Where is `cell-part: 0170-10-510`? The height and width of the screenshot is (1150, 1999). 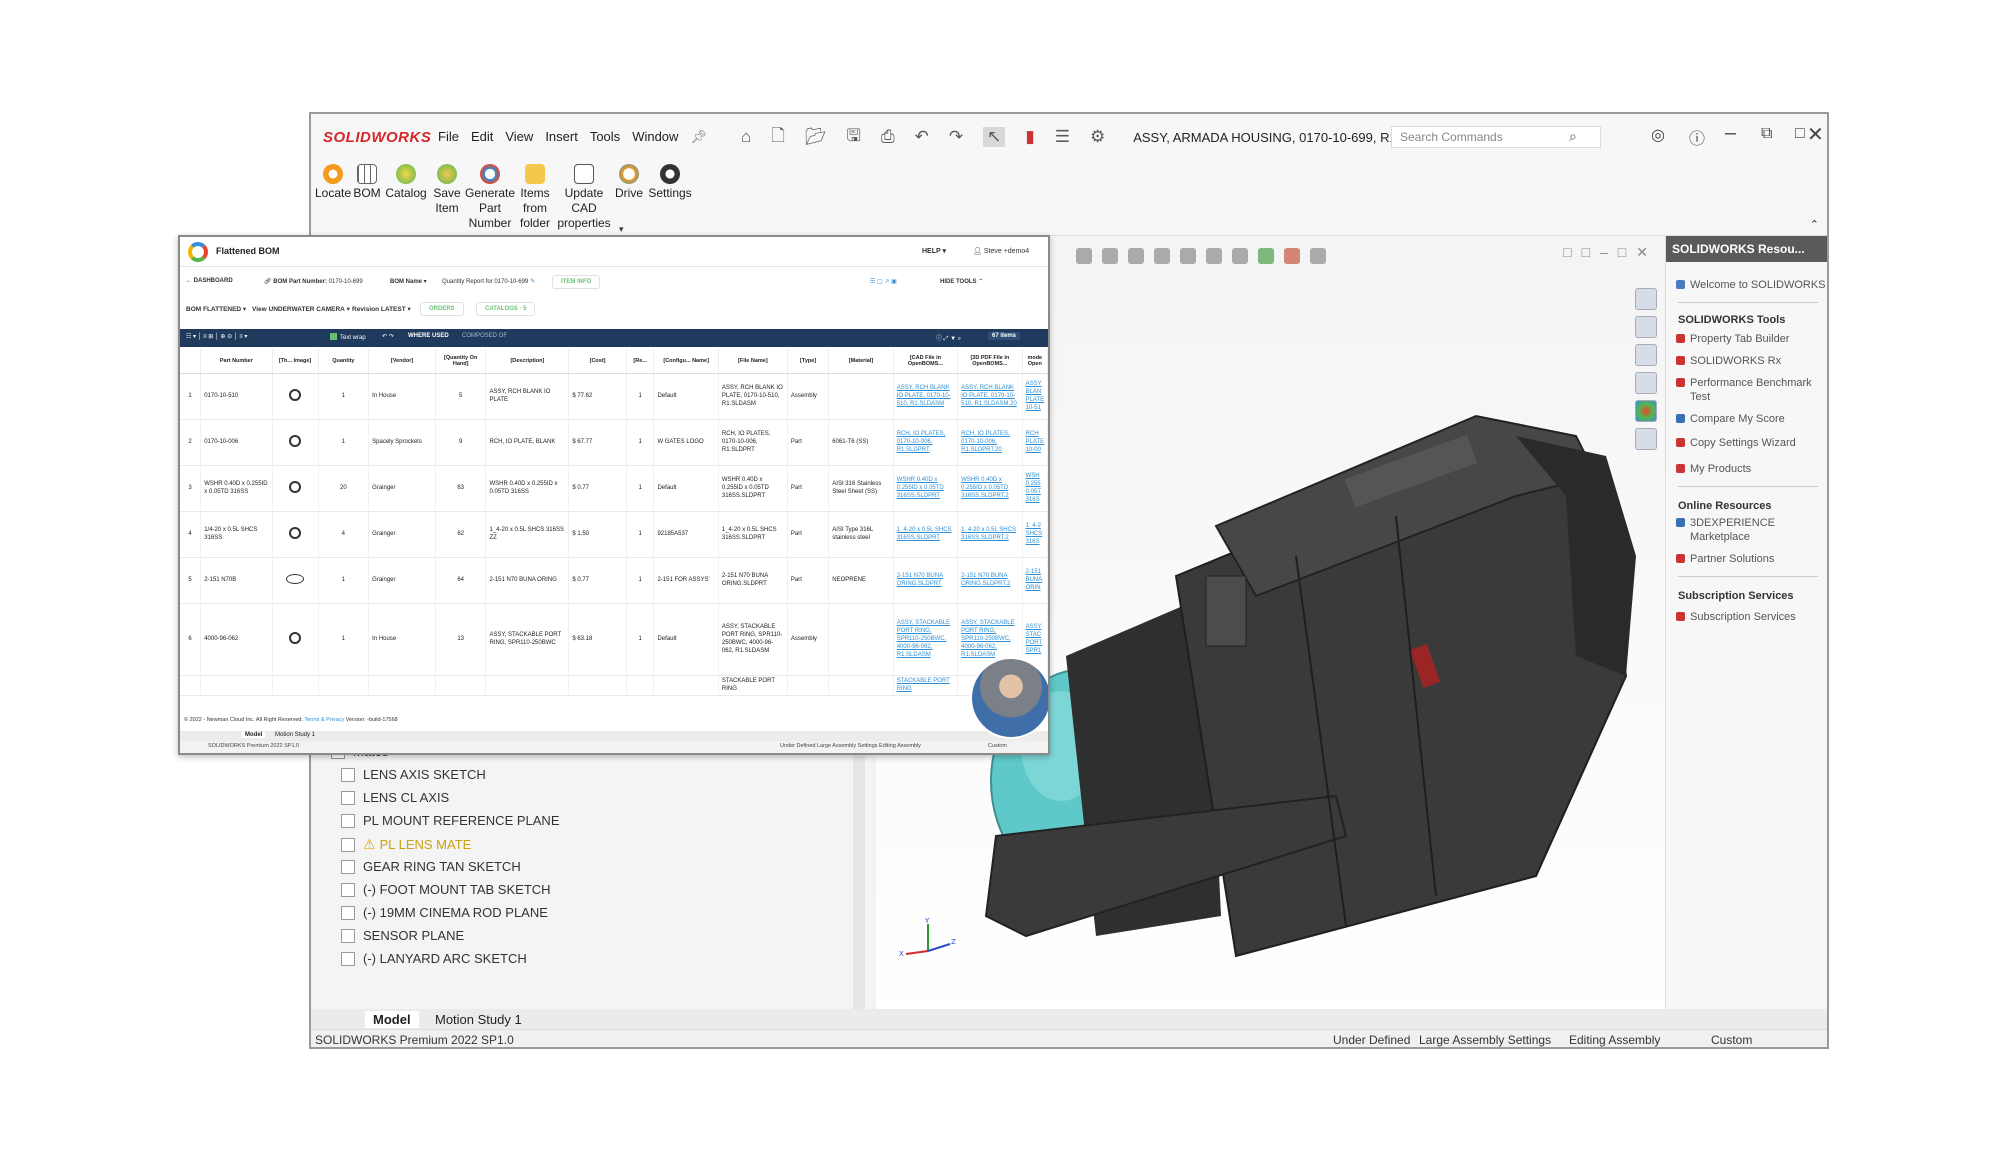 cell-part: 0170-10-510 is located at coordinates (236, 396).